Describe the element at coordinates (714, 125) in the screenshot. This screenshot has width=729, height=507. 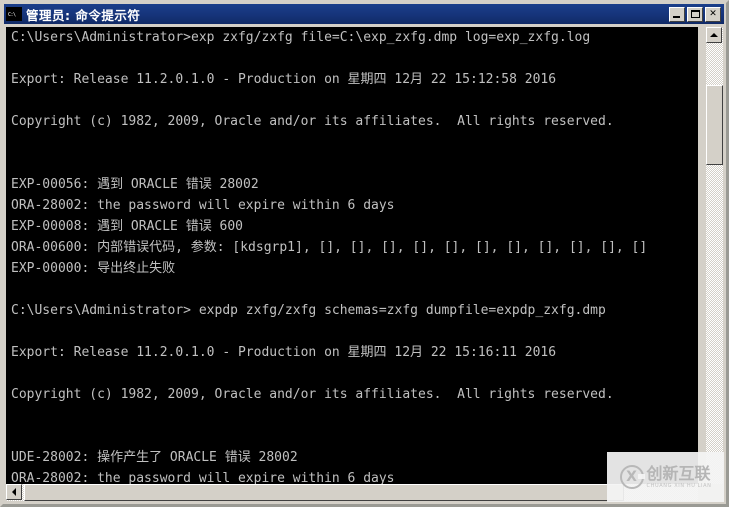
I see `vertical-scroll-thumb` at that location.